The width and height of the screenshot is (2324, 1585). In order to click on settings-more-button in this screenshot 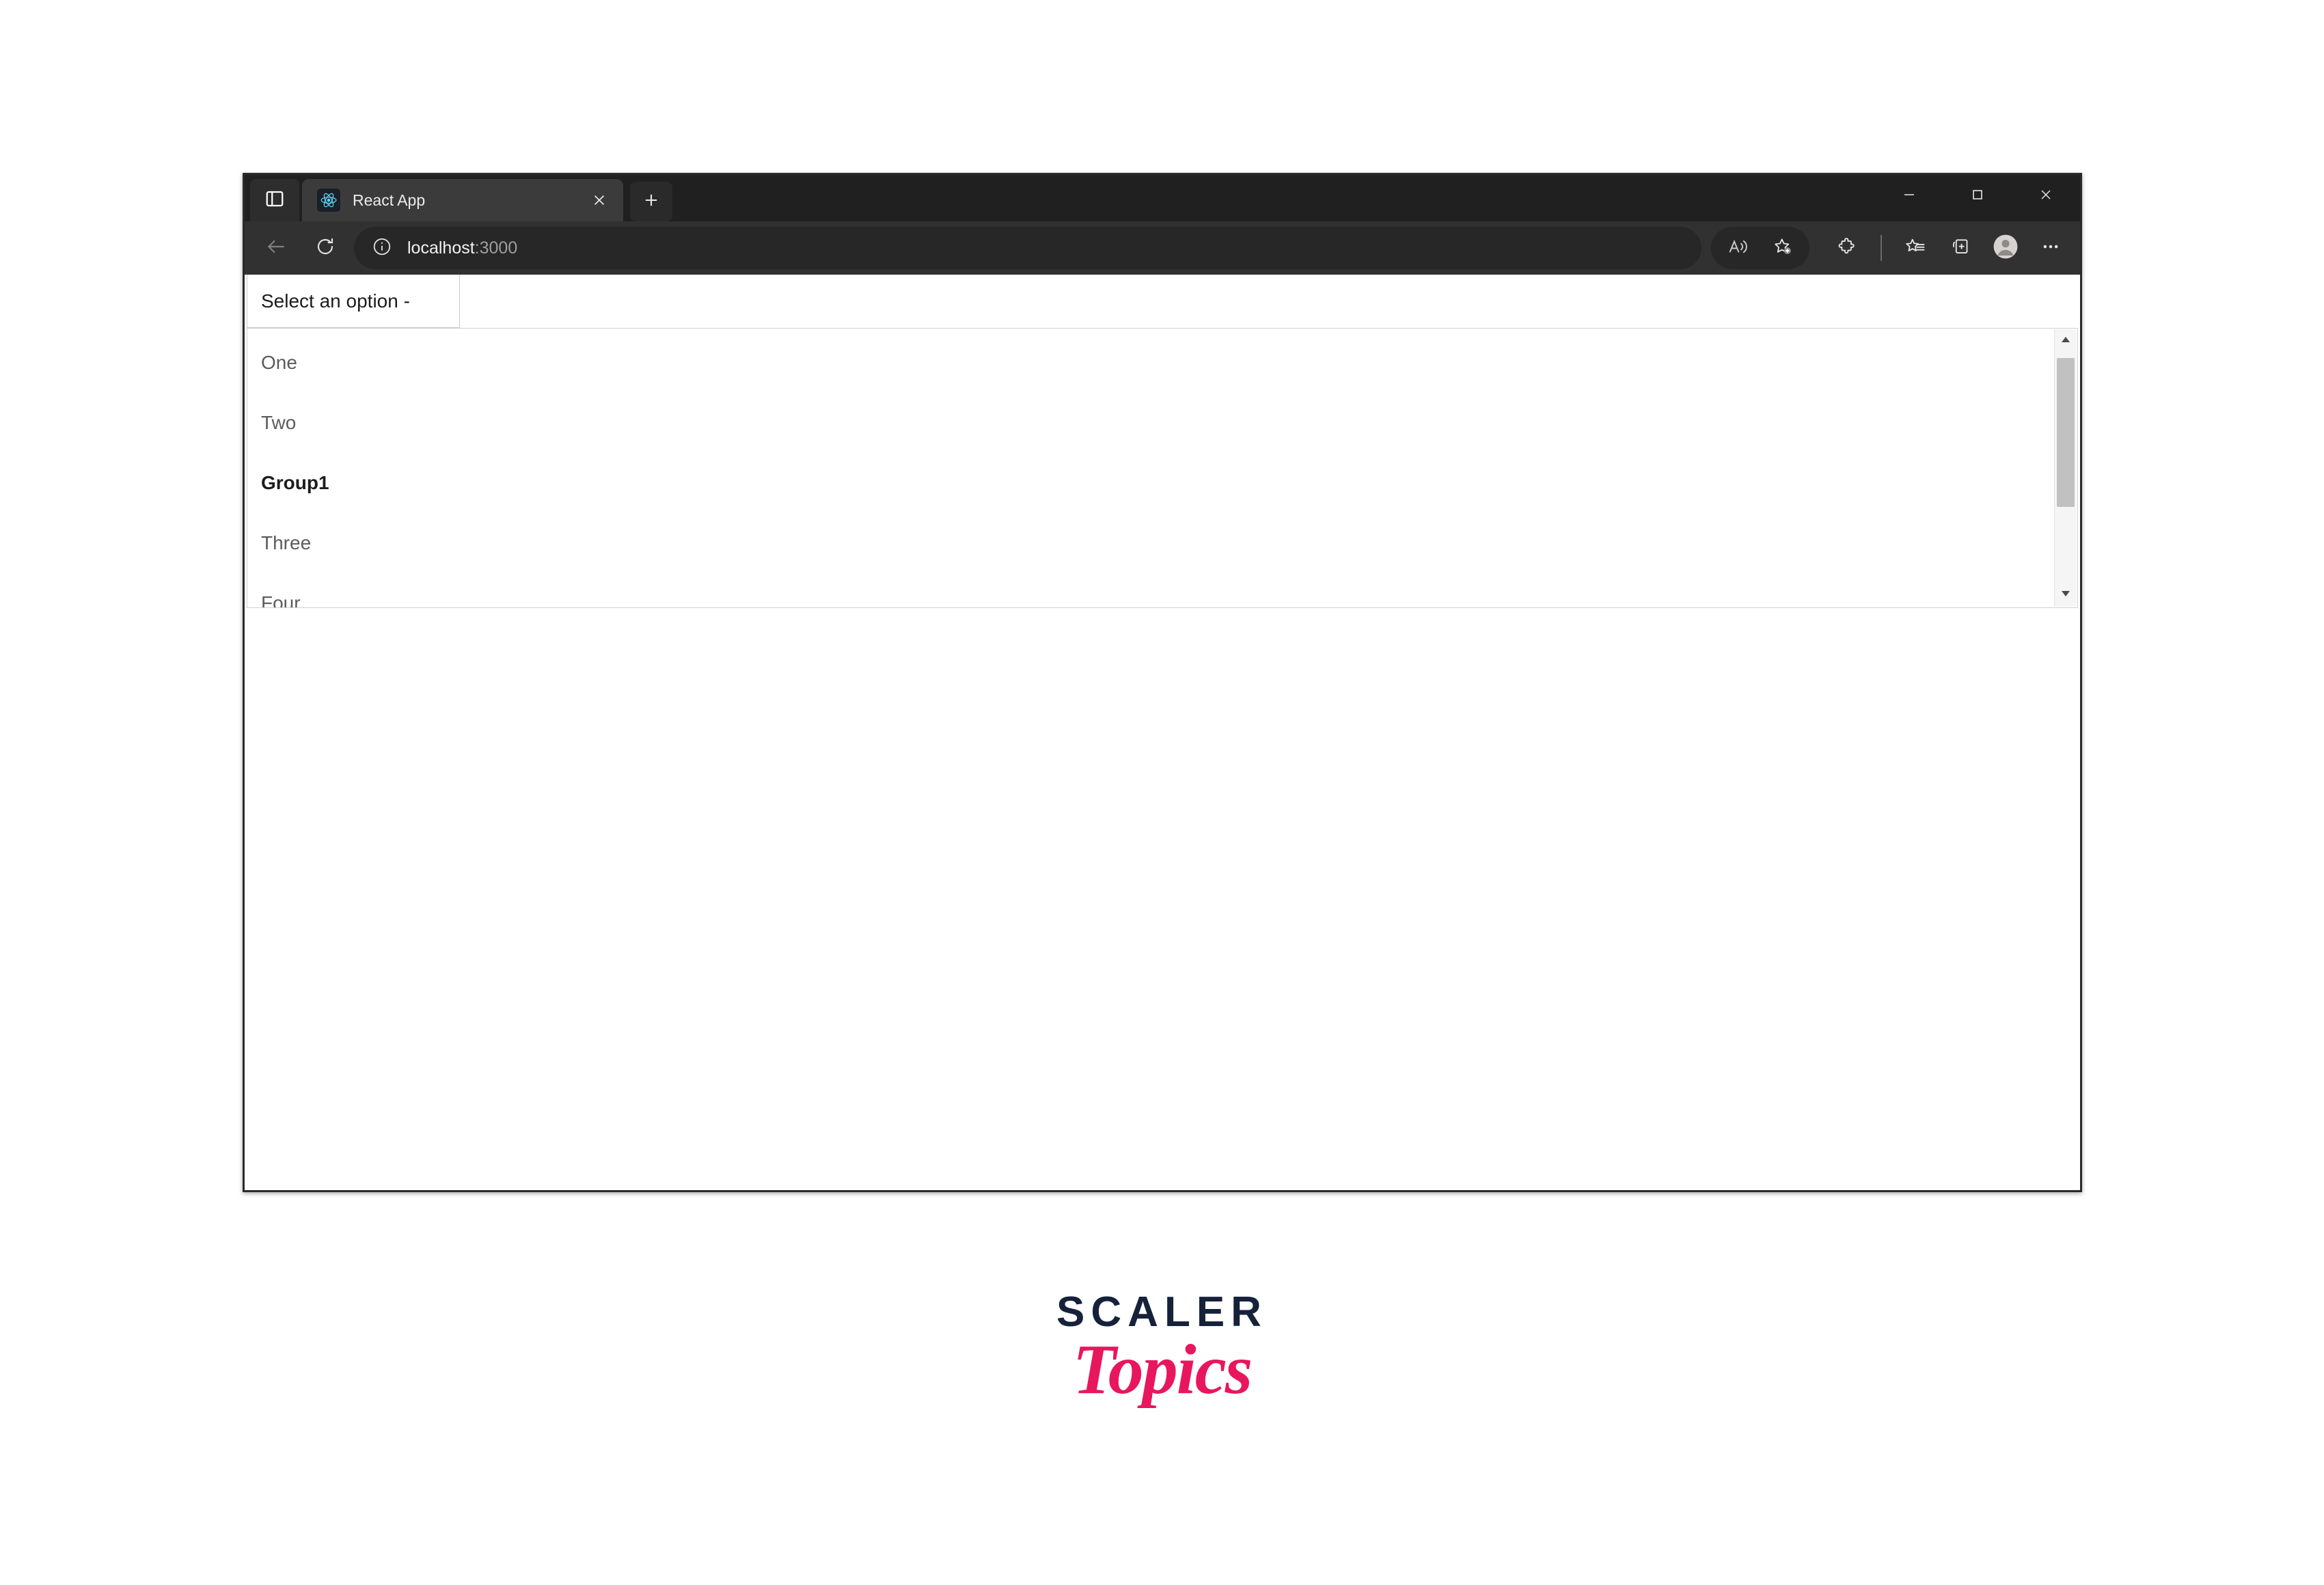, I will do `click(2050, 248)`.